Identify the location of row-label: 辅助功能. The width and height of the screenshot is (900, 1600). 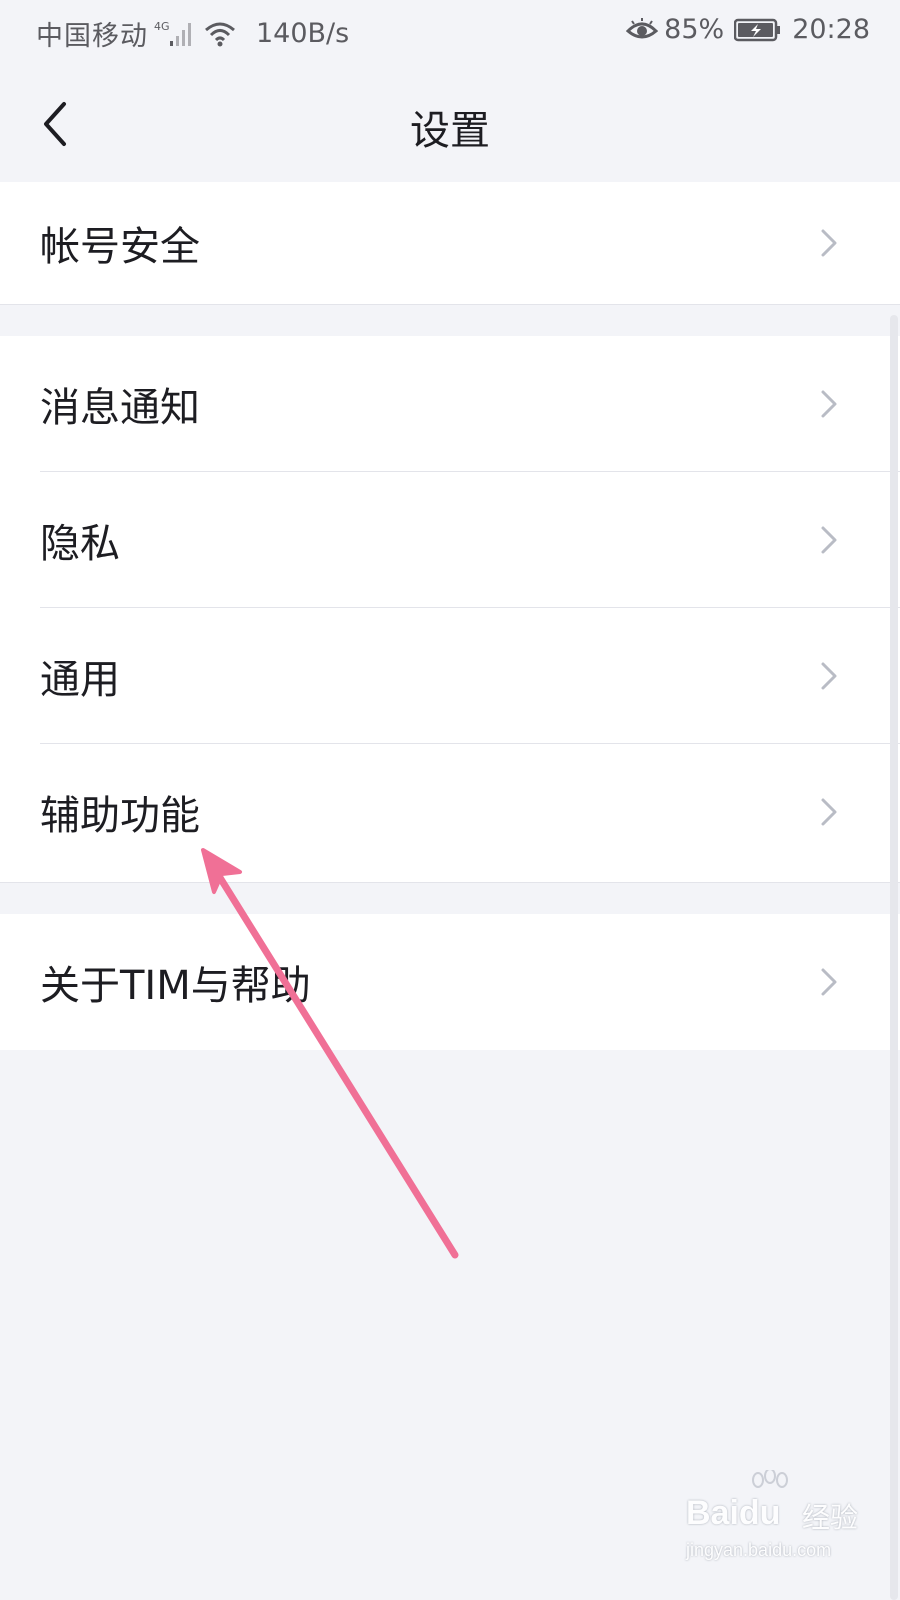
(120, 816).